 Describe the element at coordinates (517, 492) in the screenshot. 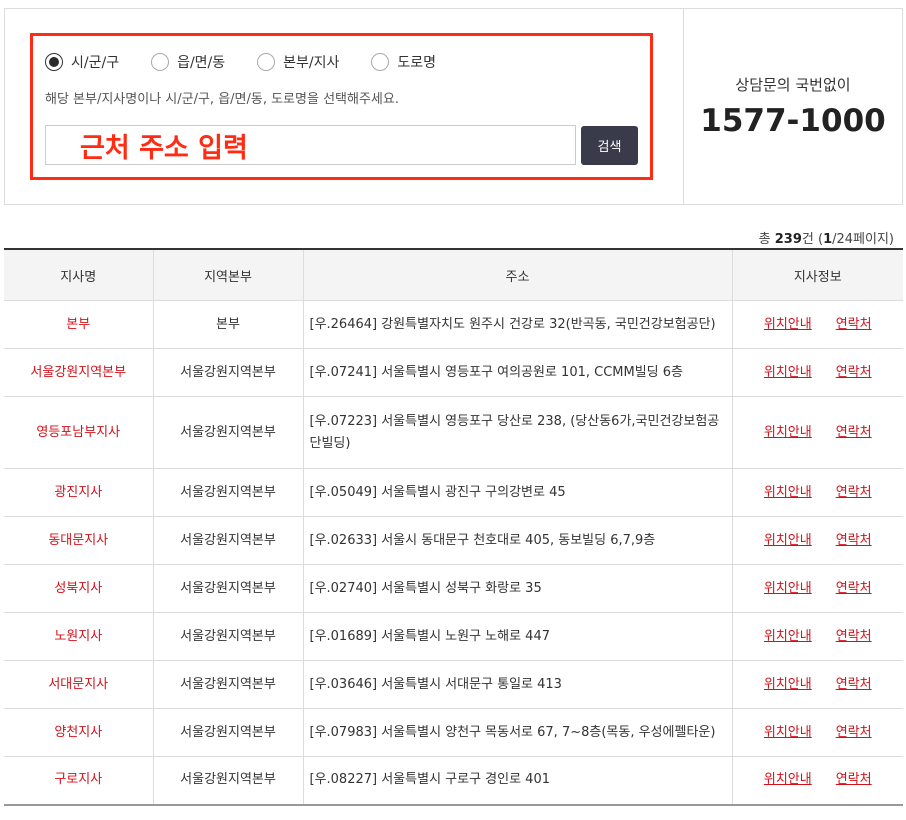

I see `branch-address: [우.05049] 서울특별시 광진구 구의강변로 45` at that location.